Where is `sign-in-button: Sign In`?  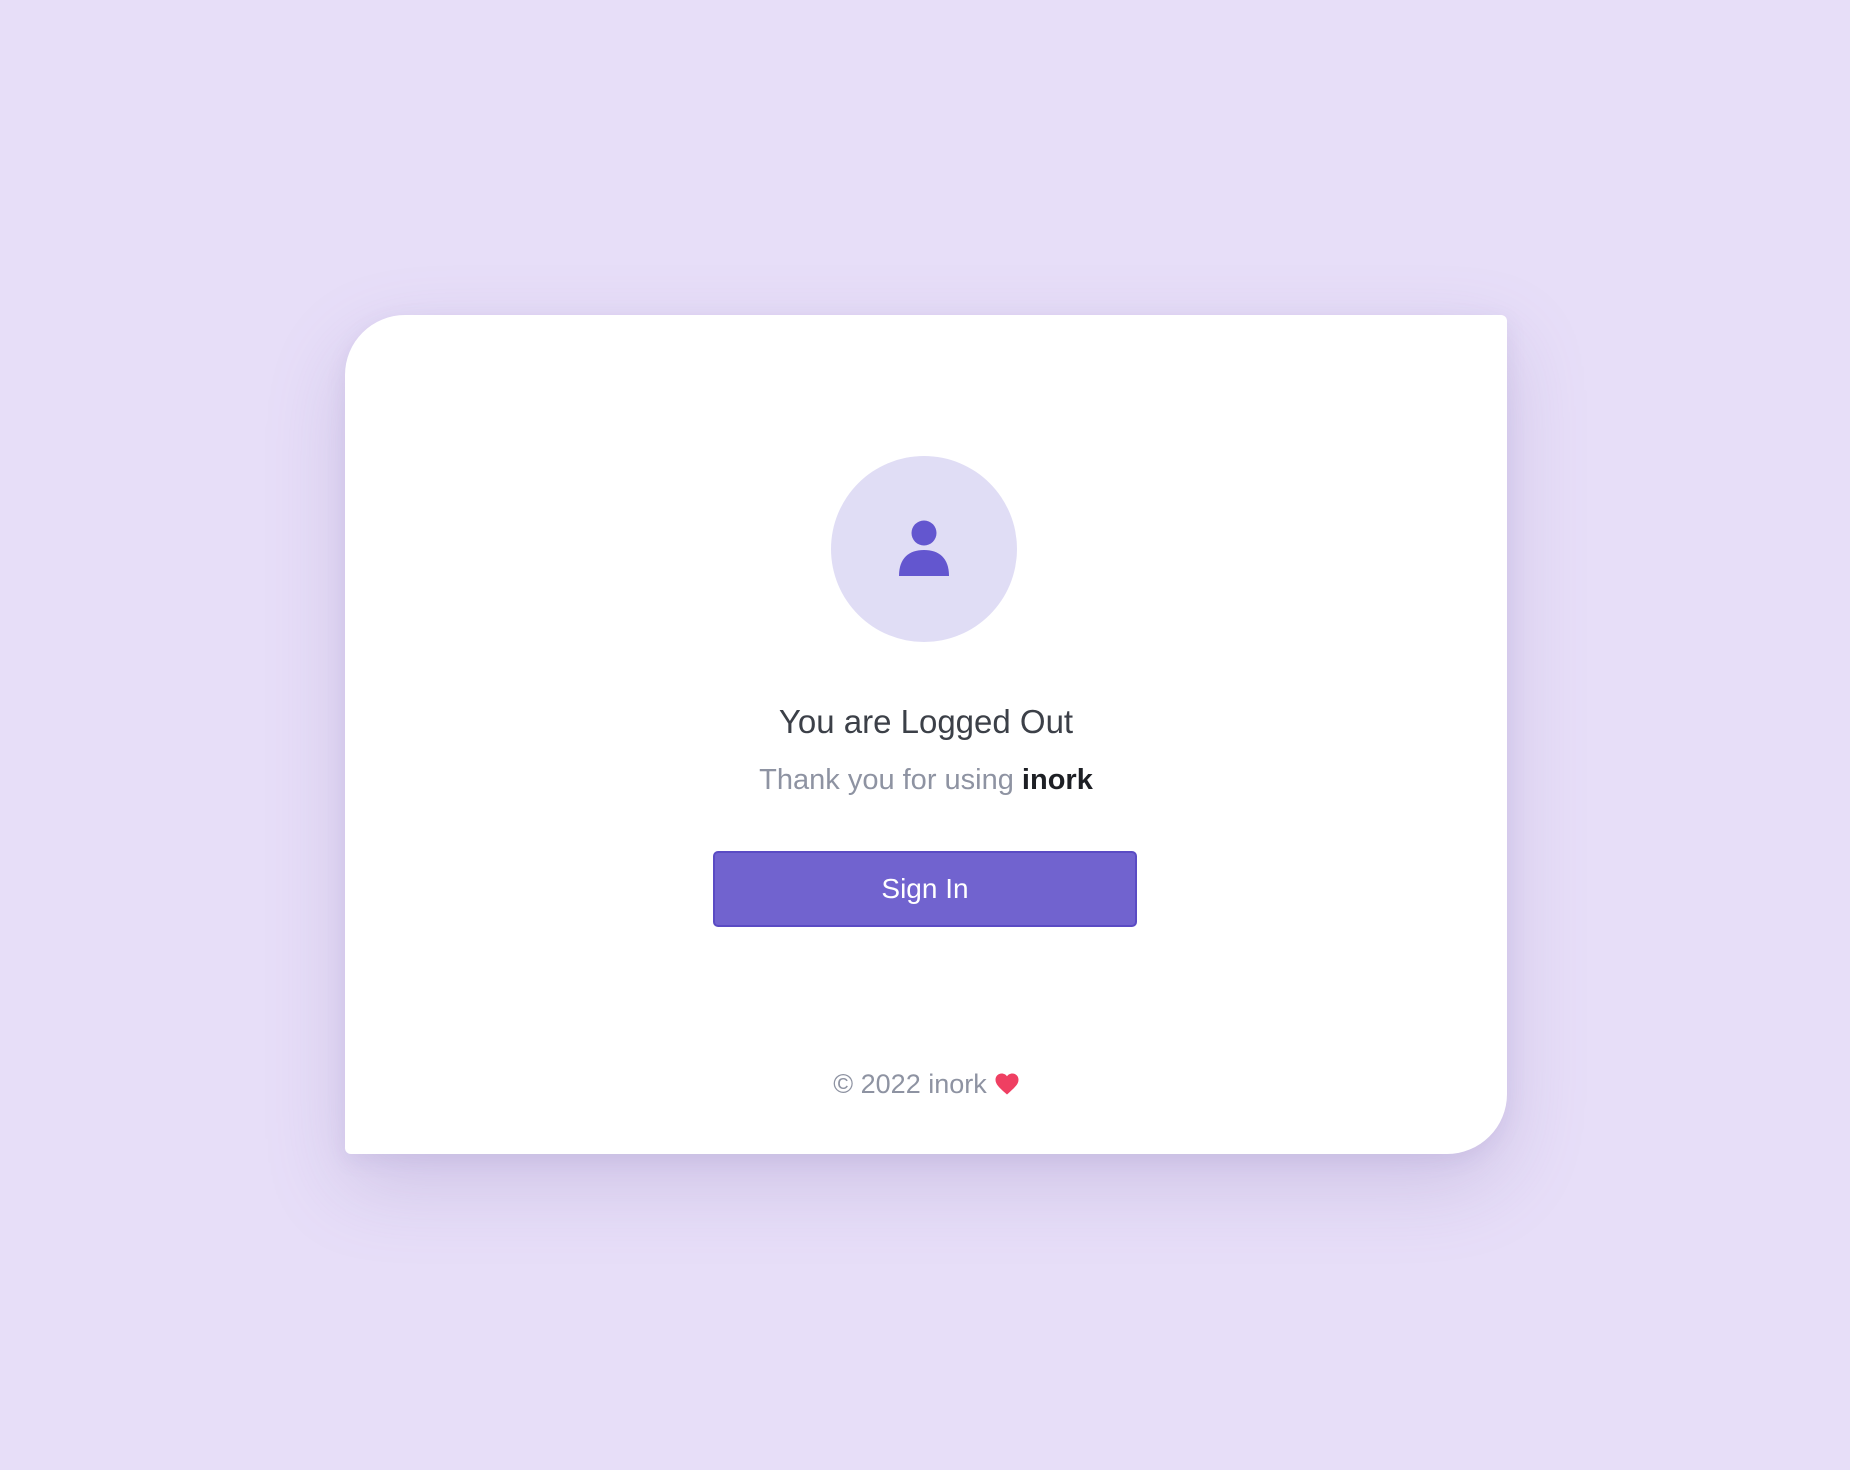 sign-in-button: Sign In is located at coordinates (925, 889).